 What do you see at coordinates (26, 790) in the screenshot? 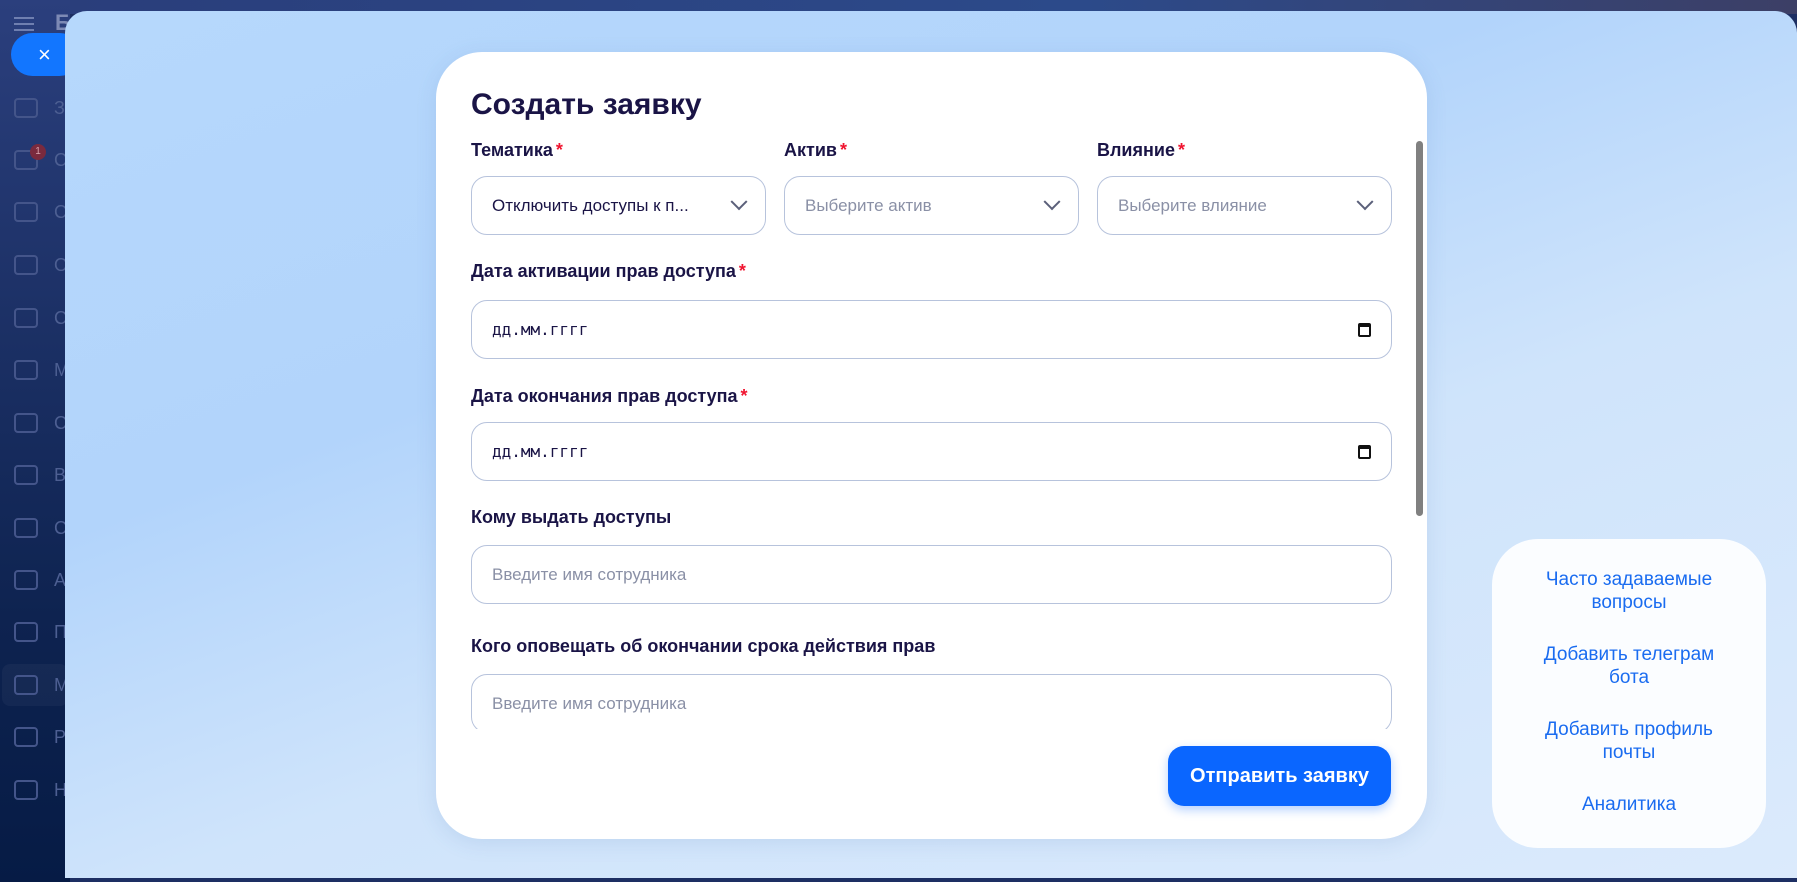
I see `gear-icon` at bounding box center [26, 790].